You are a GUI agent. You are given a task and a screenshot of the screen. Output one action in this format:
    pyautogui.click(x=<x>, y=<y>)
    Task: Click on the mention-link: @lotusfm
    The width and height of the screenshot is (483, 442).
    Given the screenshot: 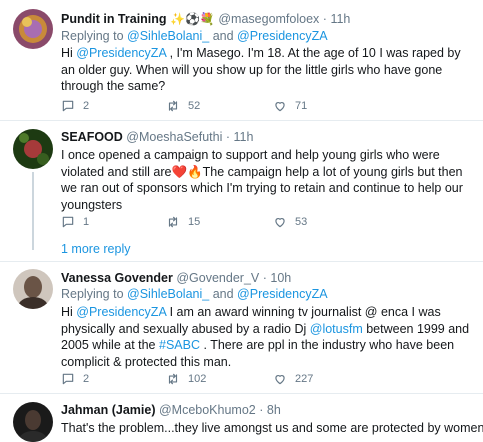 What is the action you would take?
    pyautogui.click(x=336, y=329)
    